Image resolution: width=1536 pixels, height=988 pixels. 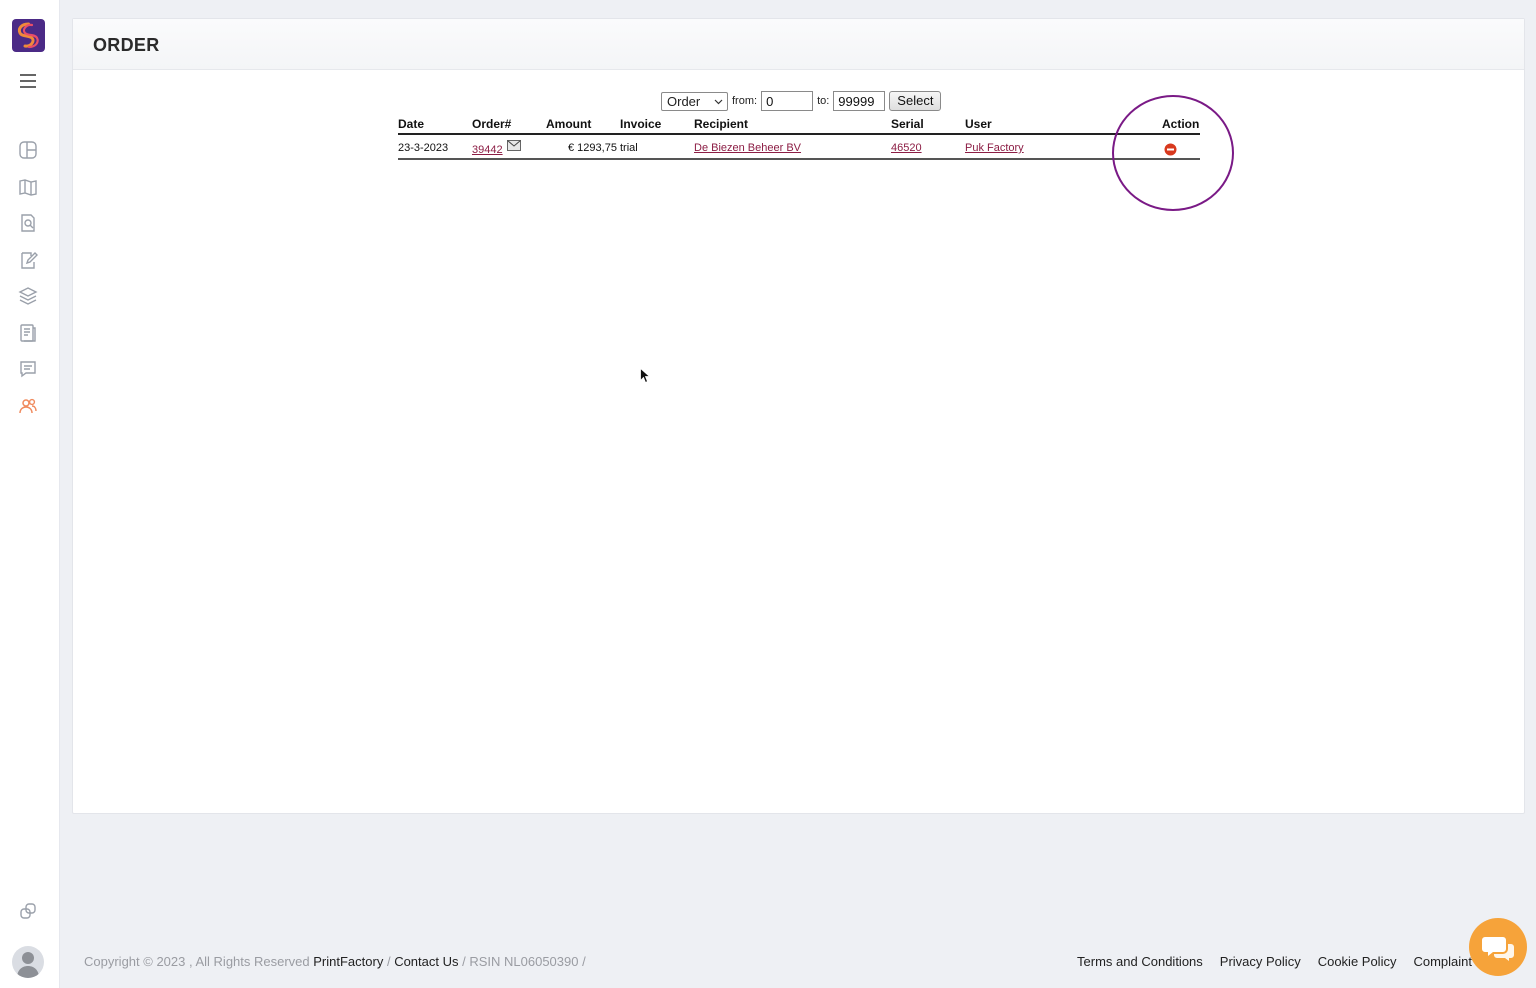 I want to click on terms-link: Terms and Conditions, so click(x=1140, y=961).